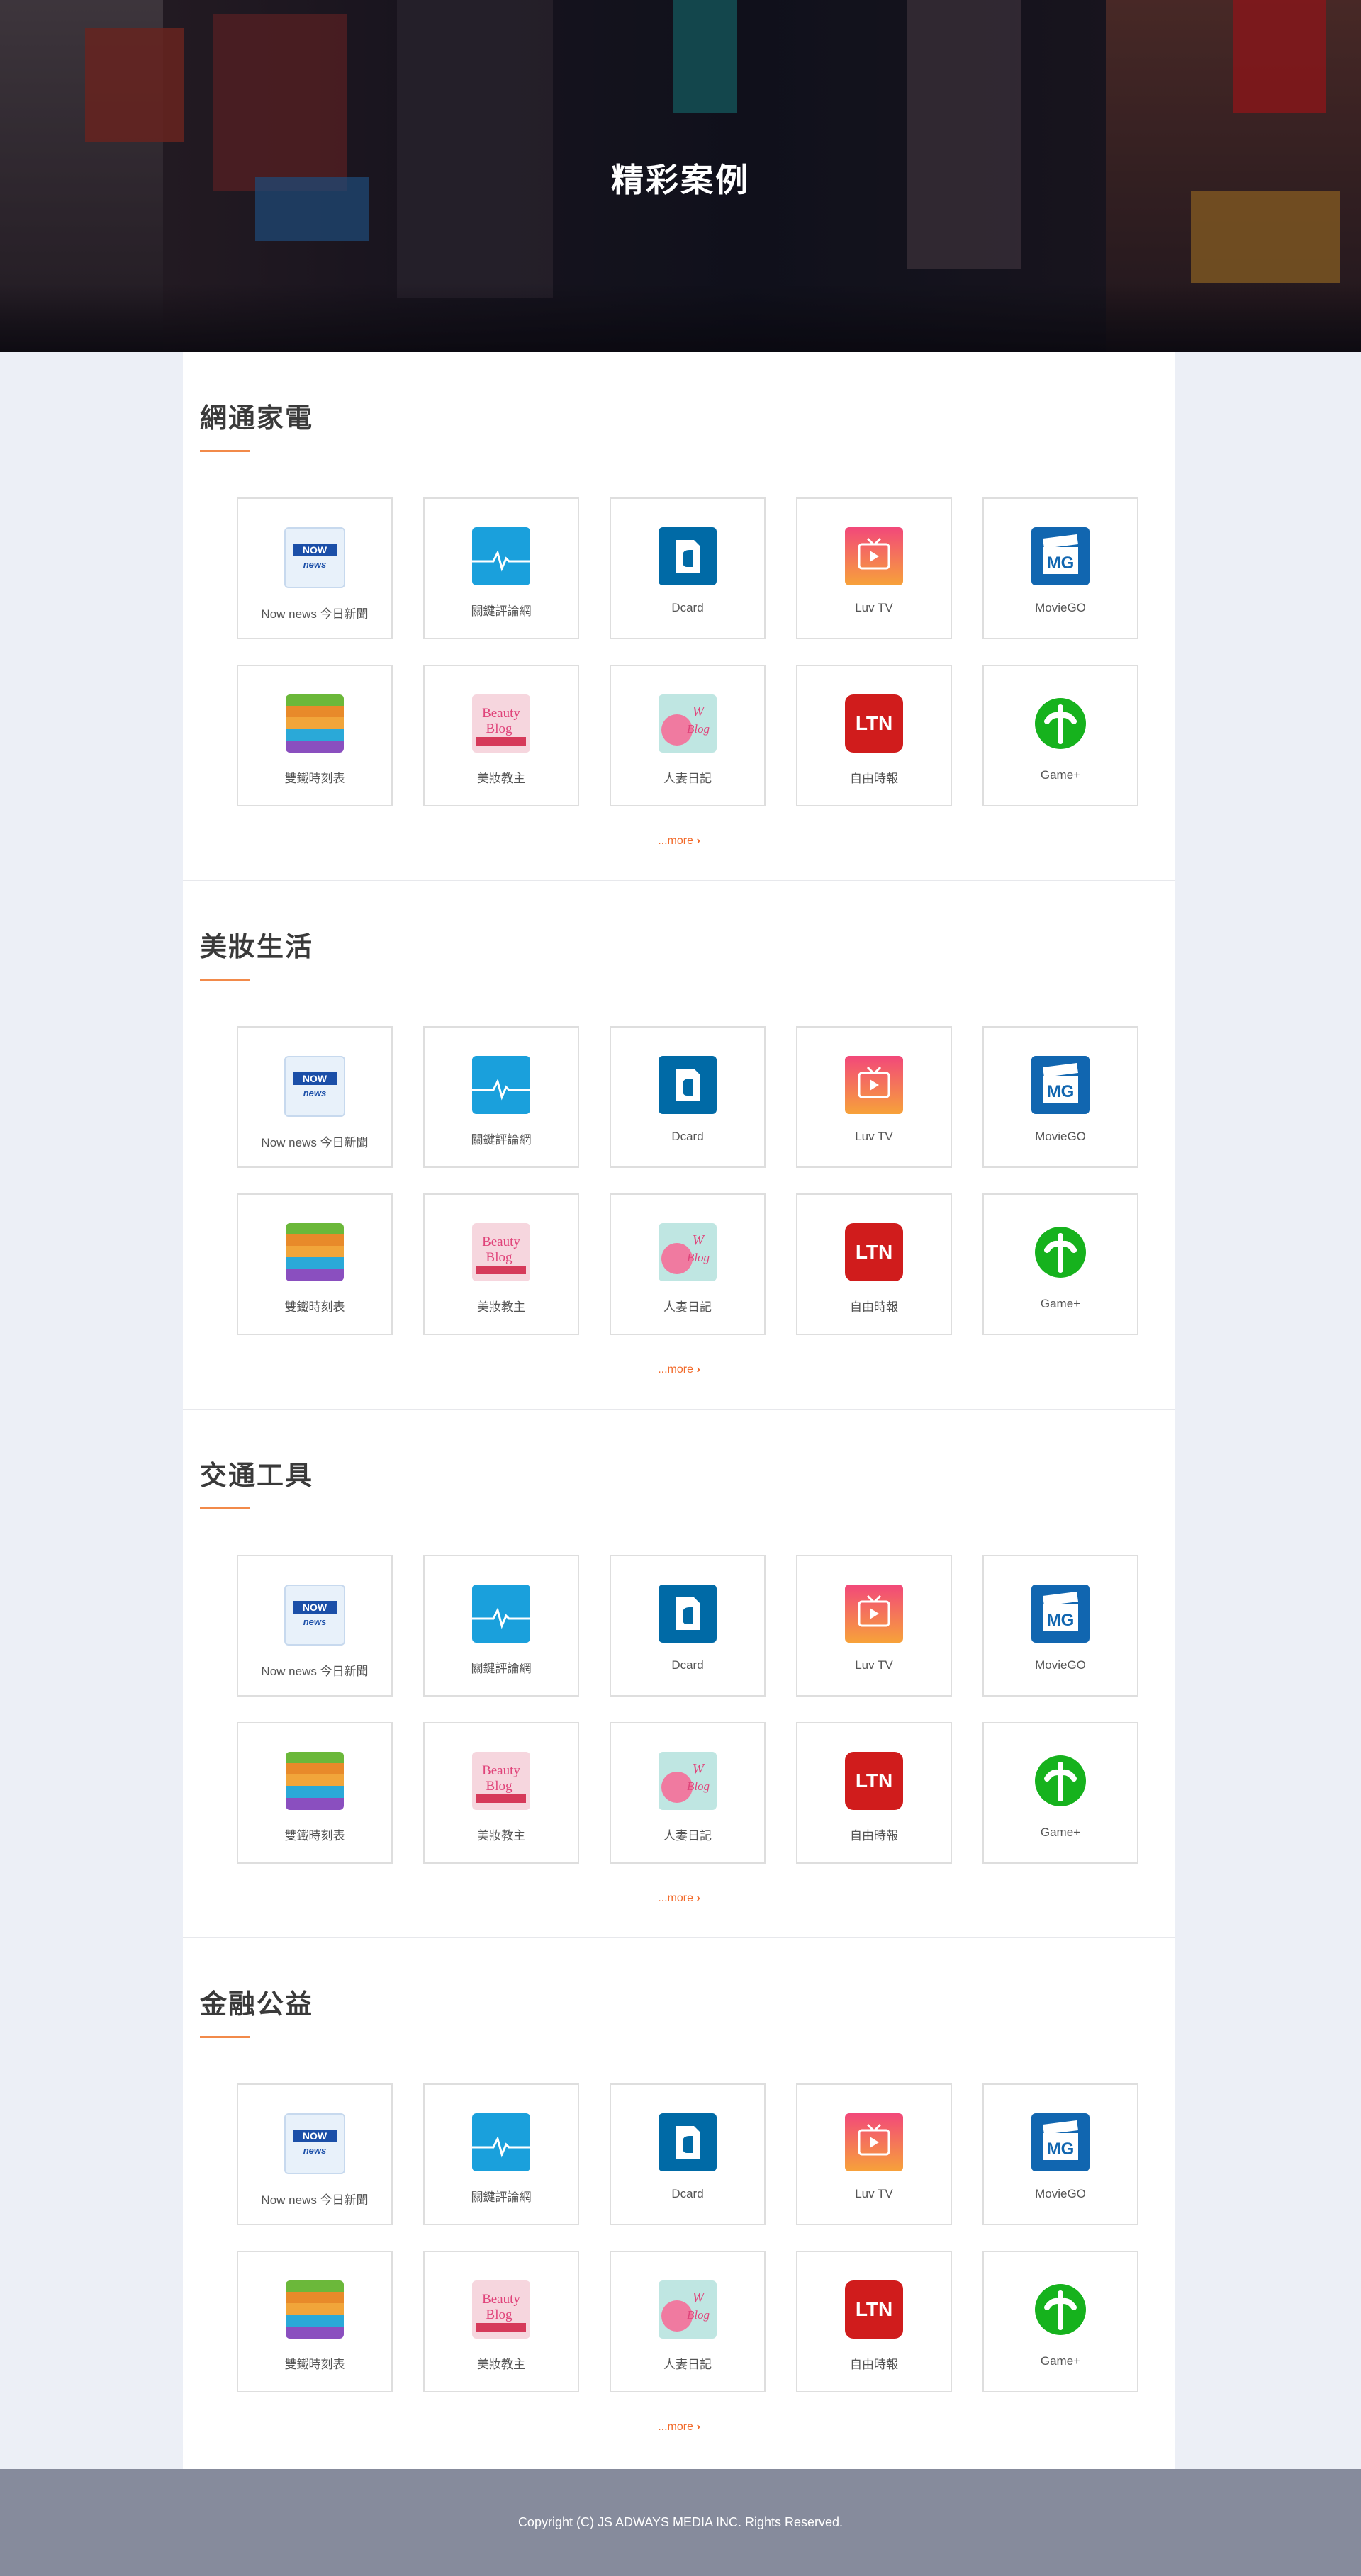  I want to click on svg-text: NOW, so click(315, 550).